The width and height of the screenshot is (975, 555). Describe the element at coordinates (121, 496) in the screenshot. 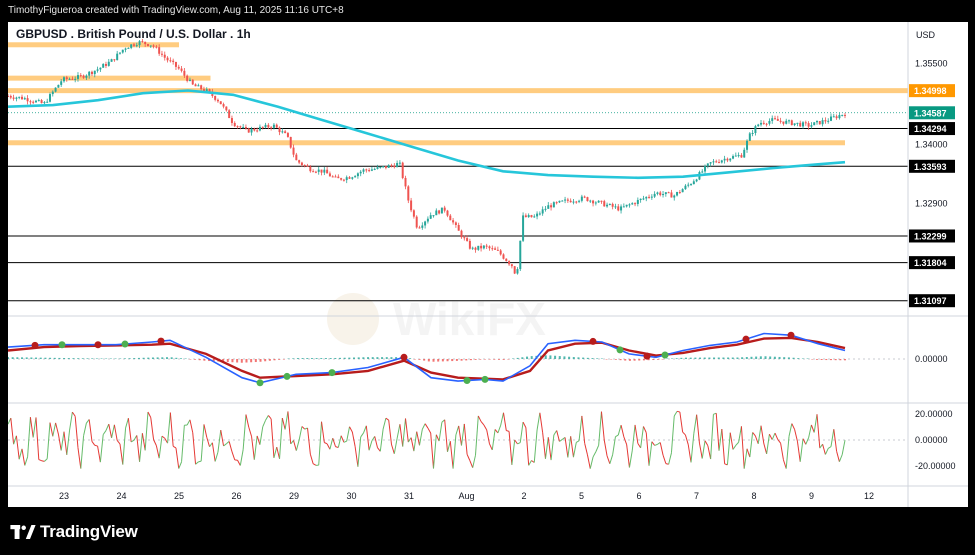

I see `x-tick-1: 24` at that location.